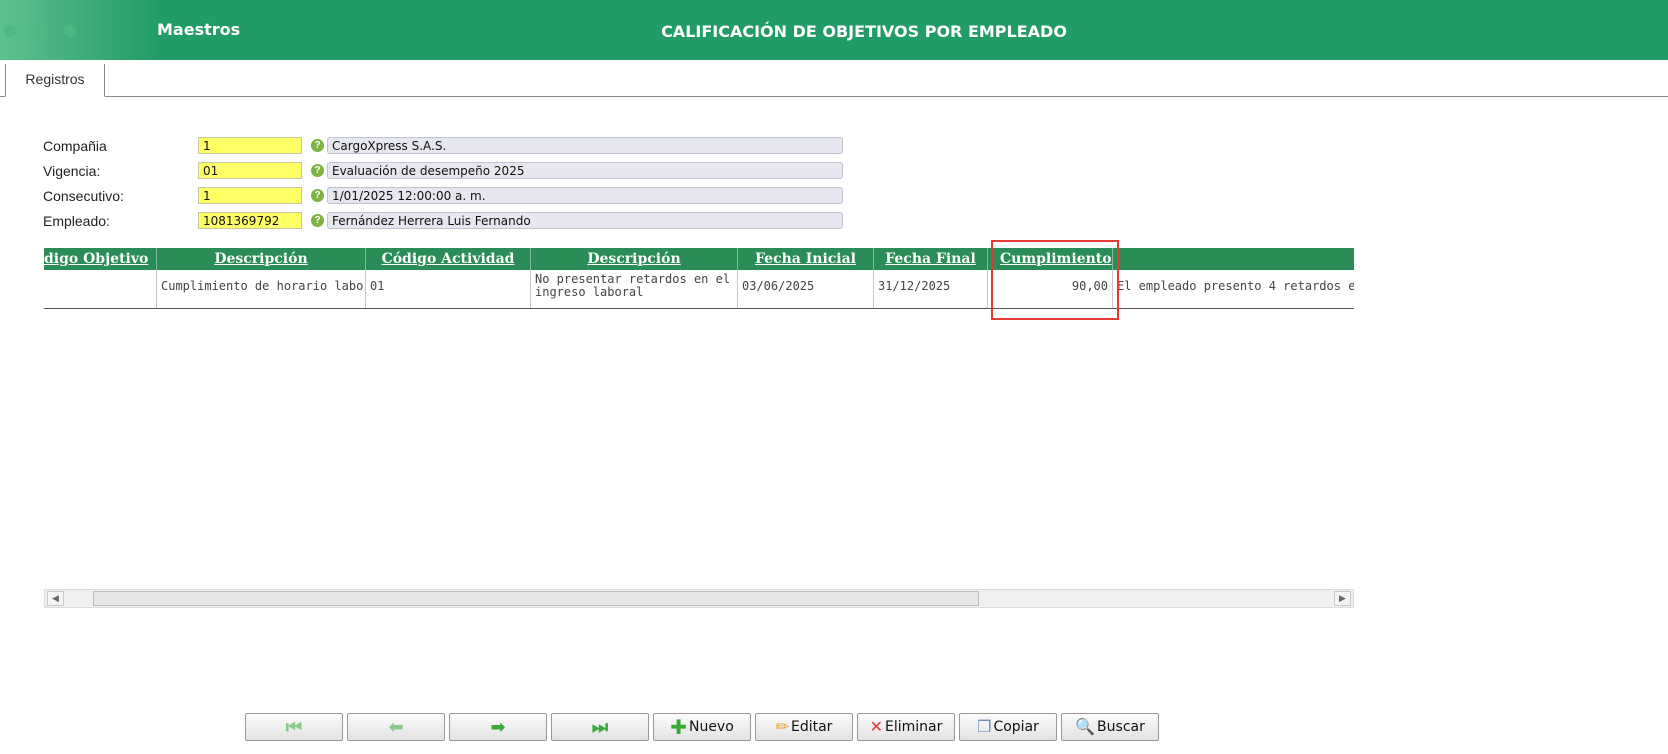  What do you see at coordinates (1121, 727) in the screenshot?
I see `buscar-label: Buscar` at bounding box center [1121, 727].